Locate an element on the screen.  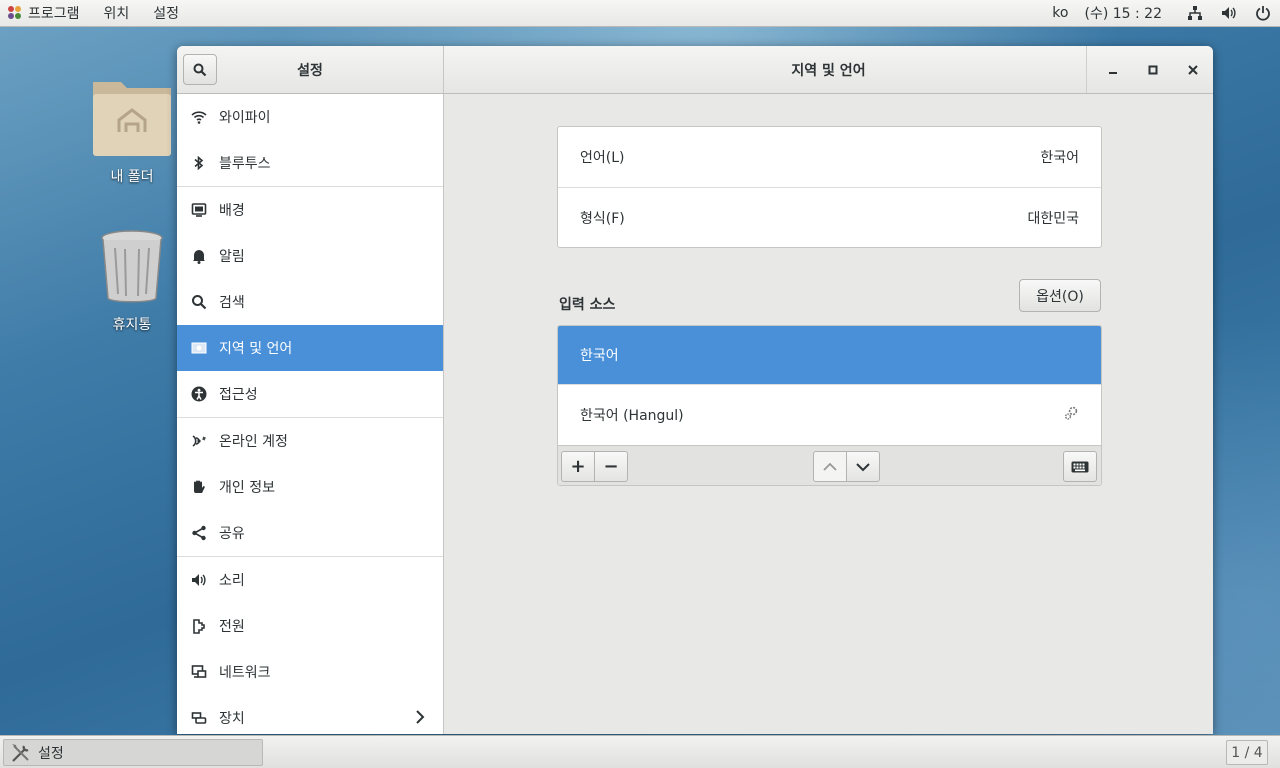
move-down-button is located at coordinates (863, 466).